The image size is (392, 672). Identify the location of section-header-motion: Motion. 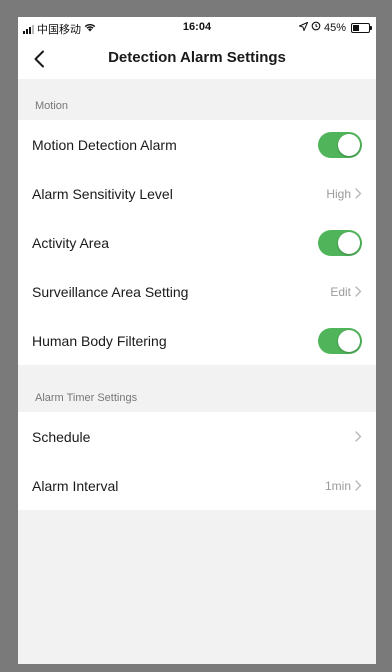
(197, 99).